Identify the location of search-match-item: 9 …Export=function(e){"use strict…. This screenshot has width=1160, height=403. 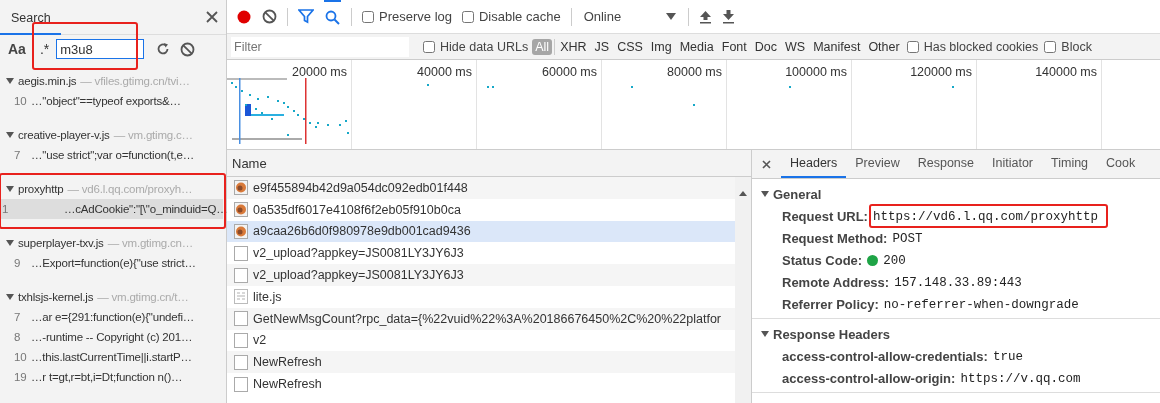
(111, 263).